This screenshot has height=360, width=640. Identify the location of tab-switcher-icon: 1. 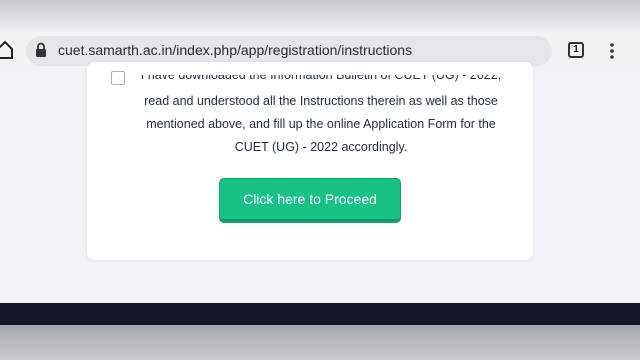
(576, 50).